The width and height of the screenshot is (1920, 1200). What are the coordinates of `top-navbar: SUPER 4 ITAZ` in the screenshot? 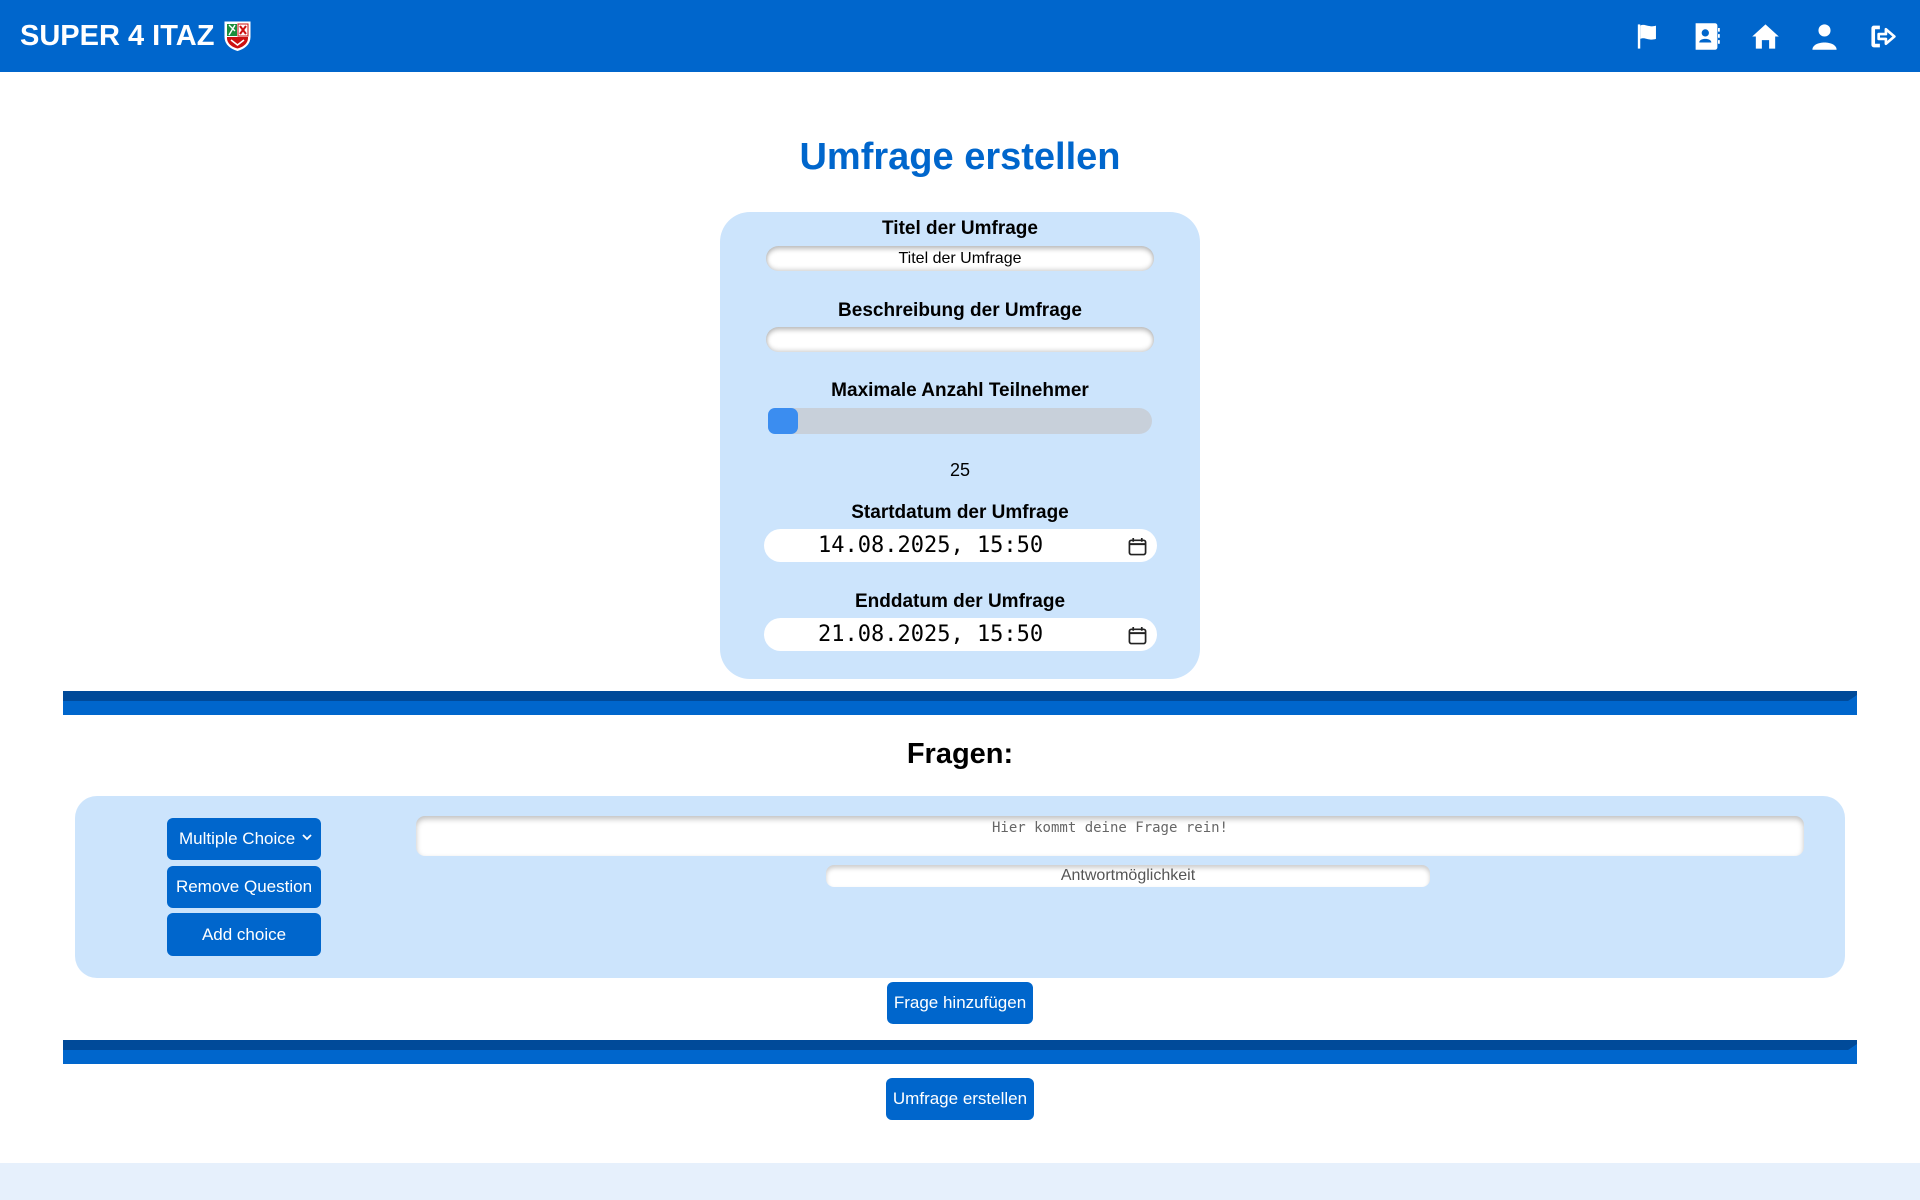 It's located at (960, 36).